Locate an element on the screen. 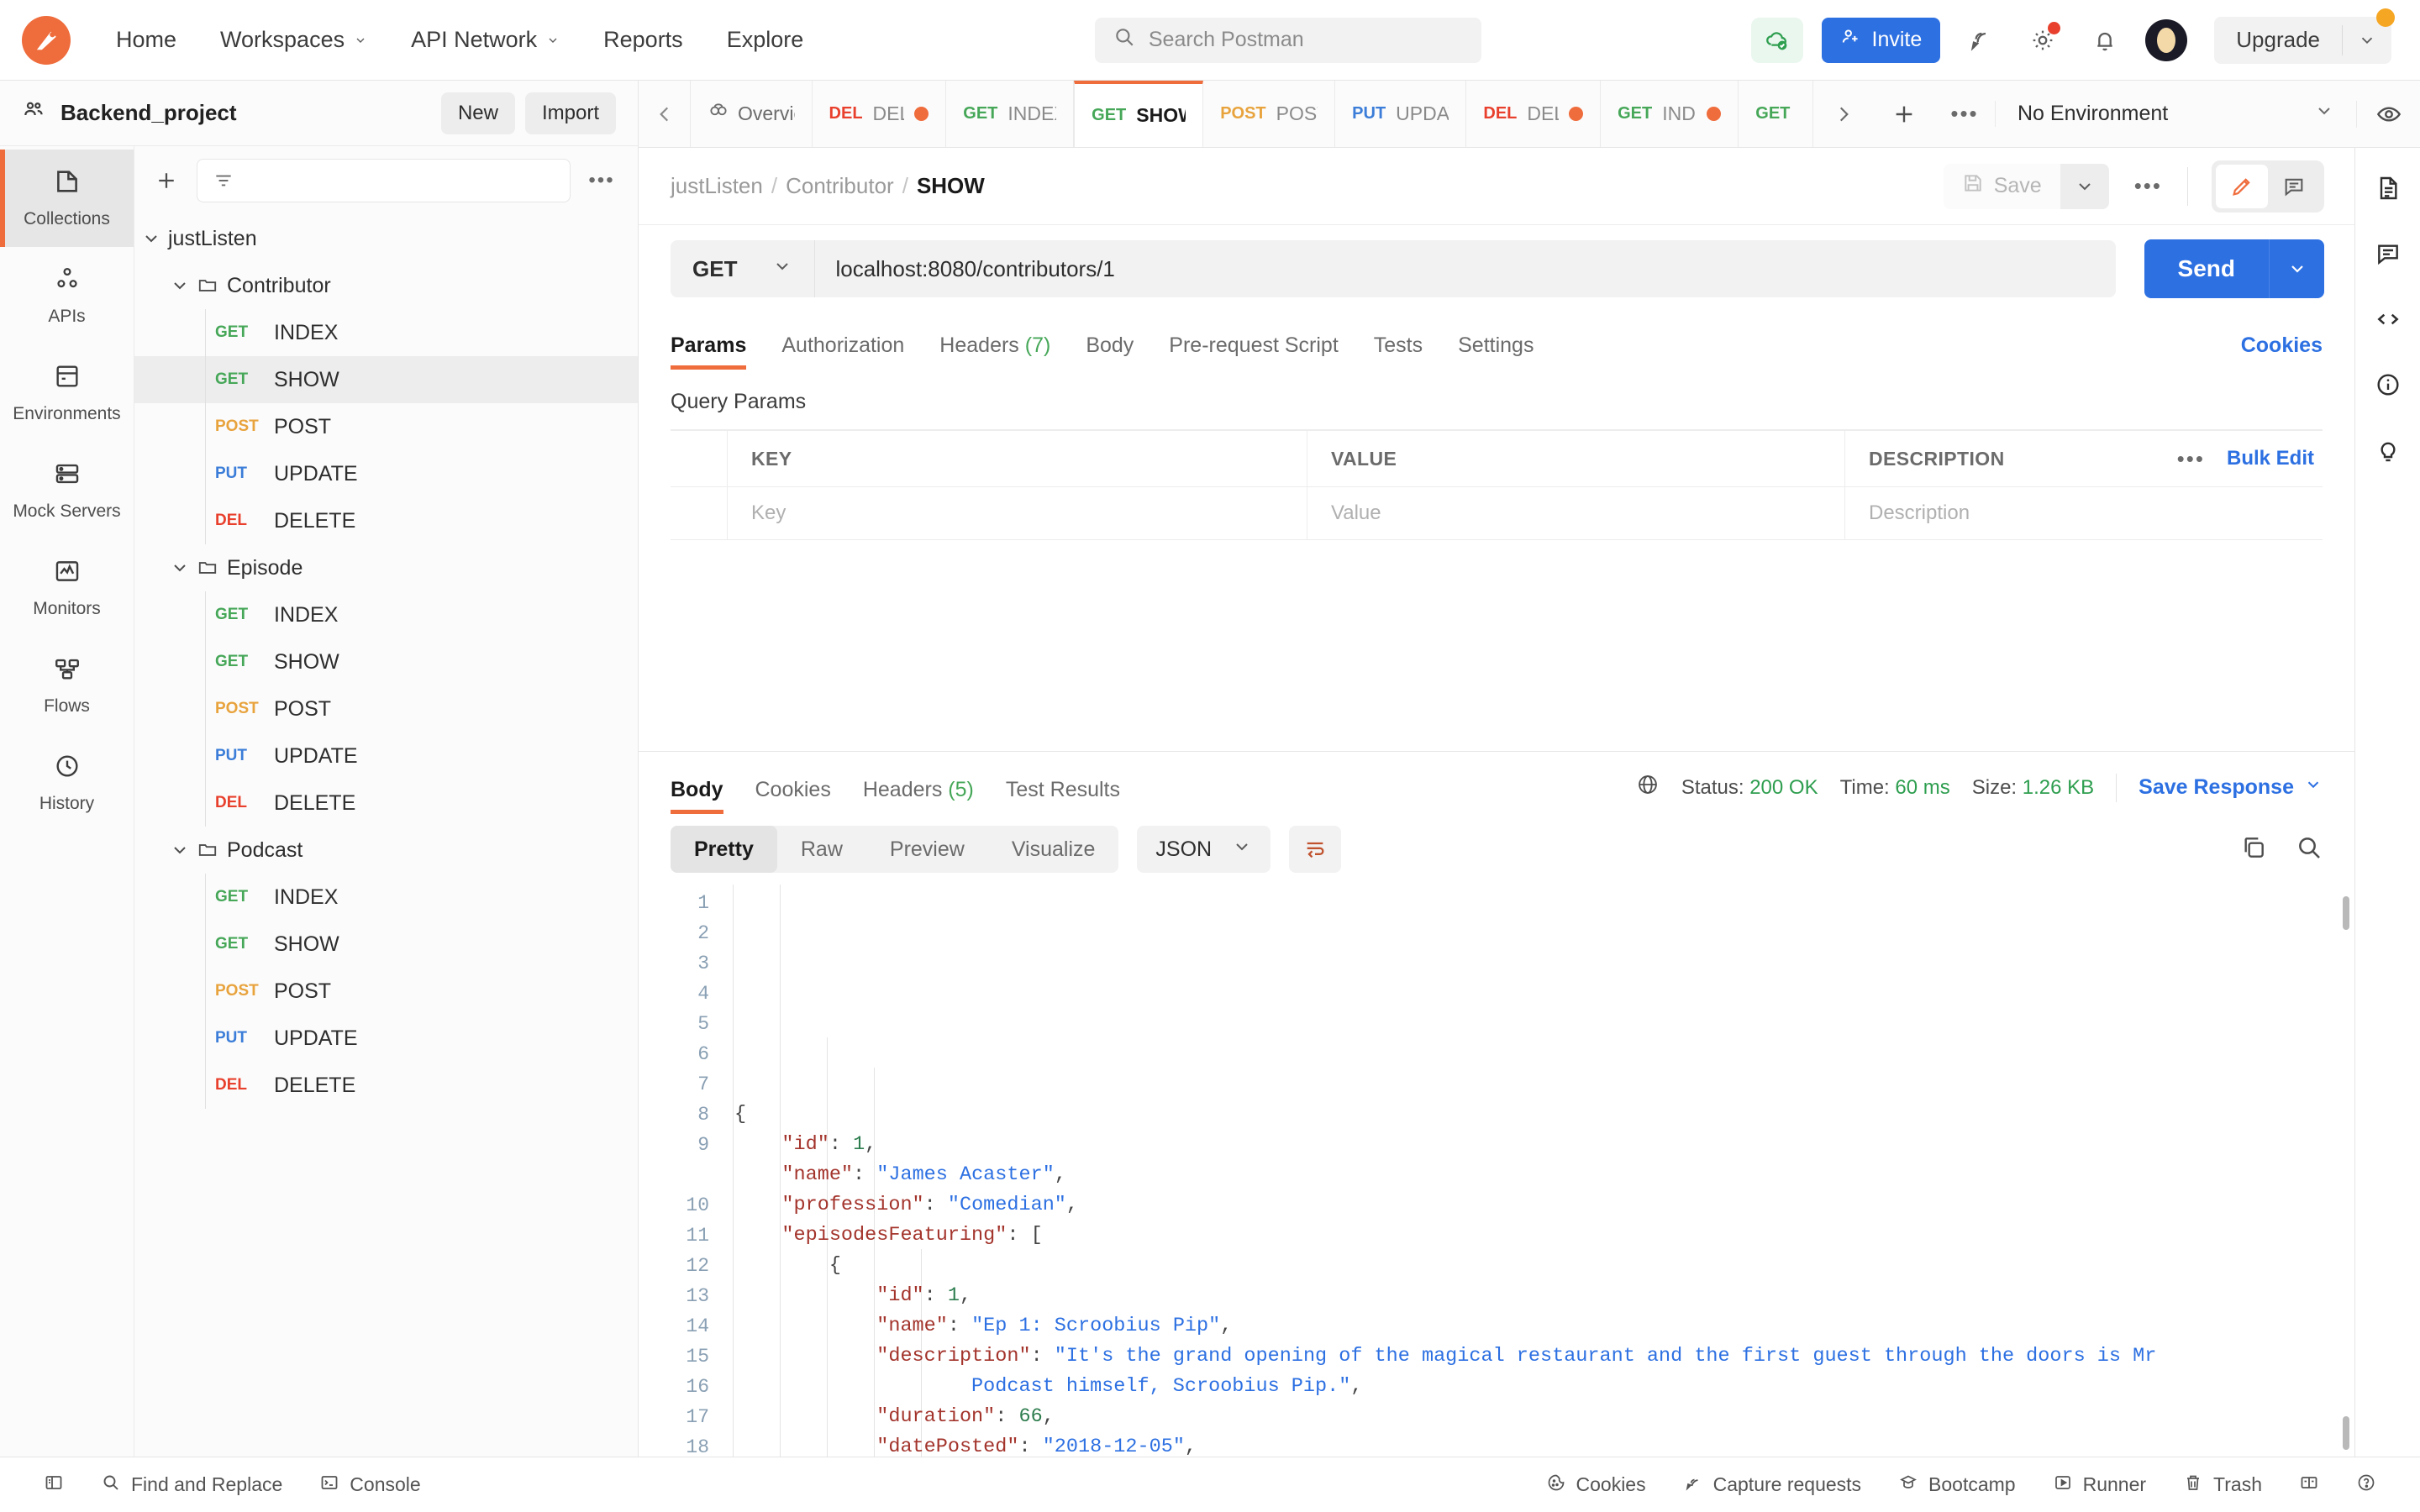 Image resolution: width=2420 pixels, height=1512 pixels. request-item-podcast-show: GET SHOW is located at coordinates (386, 944).